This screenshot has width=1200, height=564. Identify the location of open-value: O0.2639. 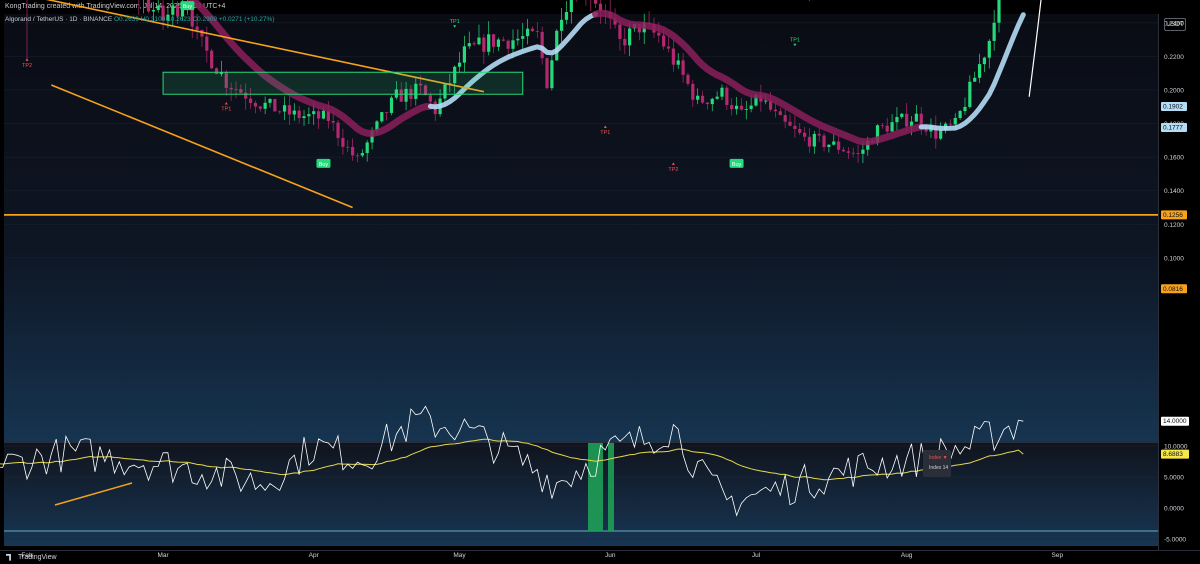
(126, 19).